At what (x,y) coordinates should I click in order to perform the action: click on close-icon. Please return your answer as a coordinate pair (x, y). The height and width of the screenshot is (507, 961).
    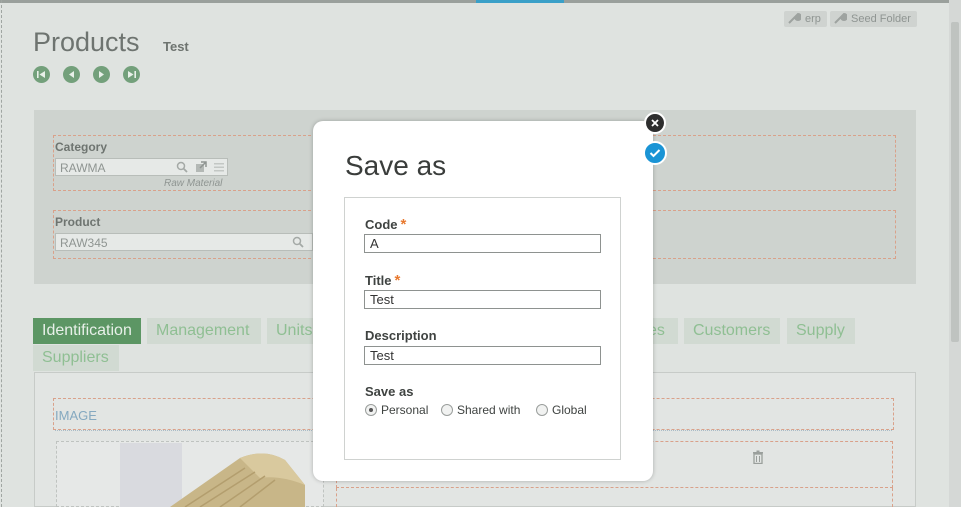
    Looking at the image, I should click on (655, 123).